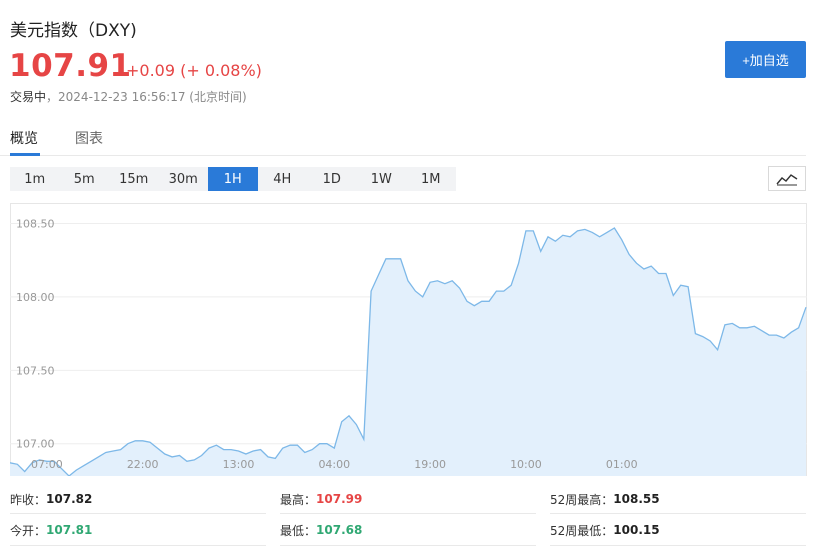 Image resolution: width=814 pixels, height=560 pixels. Describe the element at coordinates (85, 179) in the screenshot. I see `period-5m: 5m` at that location.